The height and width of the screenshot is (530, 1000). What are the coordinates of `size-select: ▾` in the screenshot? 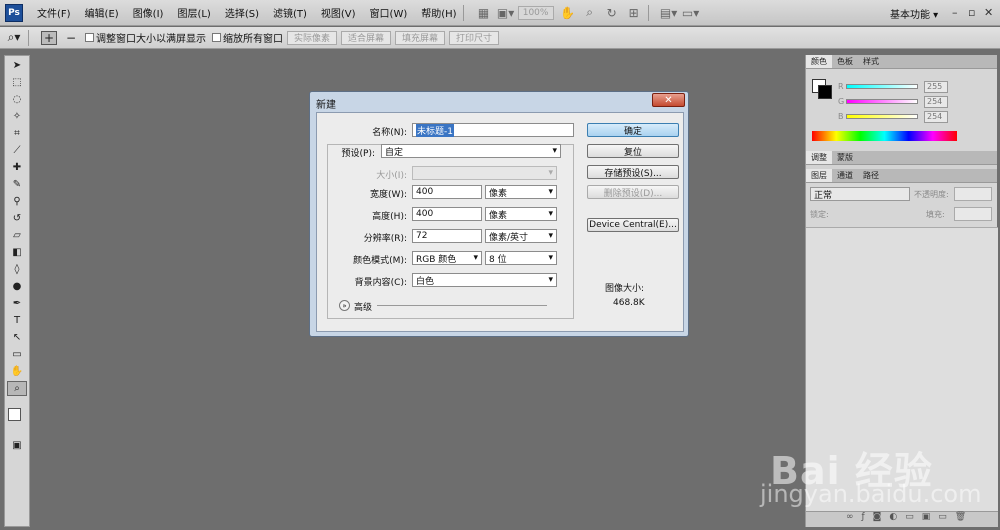 It's located at (484, 173).